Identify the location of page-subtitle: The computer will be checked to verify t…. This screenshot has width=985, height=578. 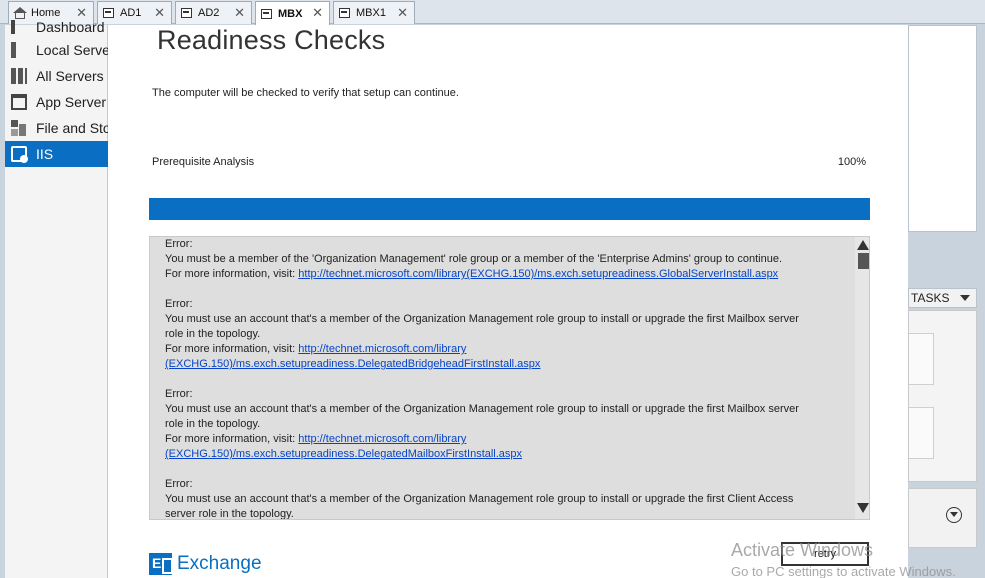
(305, 93).